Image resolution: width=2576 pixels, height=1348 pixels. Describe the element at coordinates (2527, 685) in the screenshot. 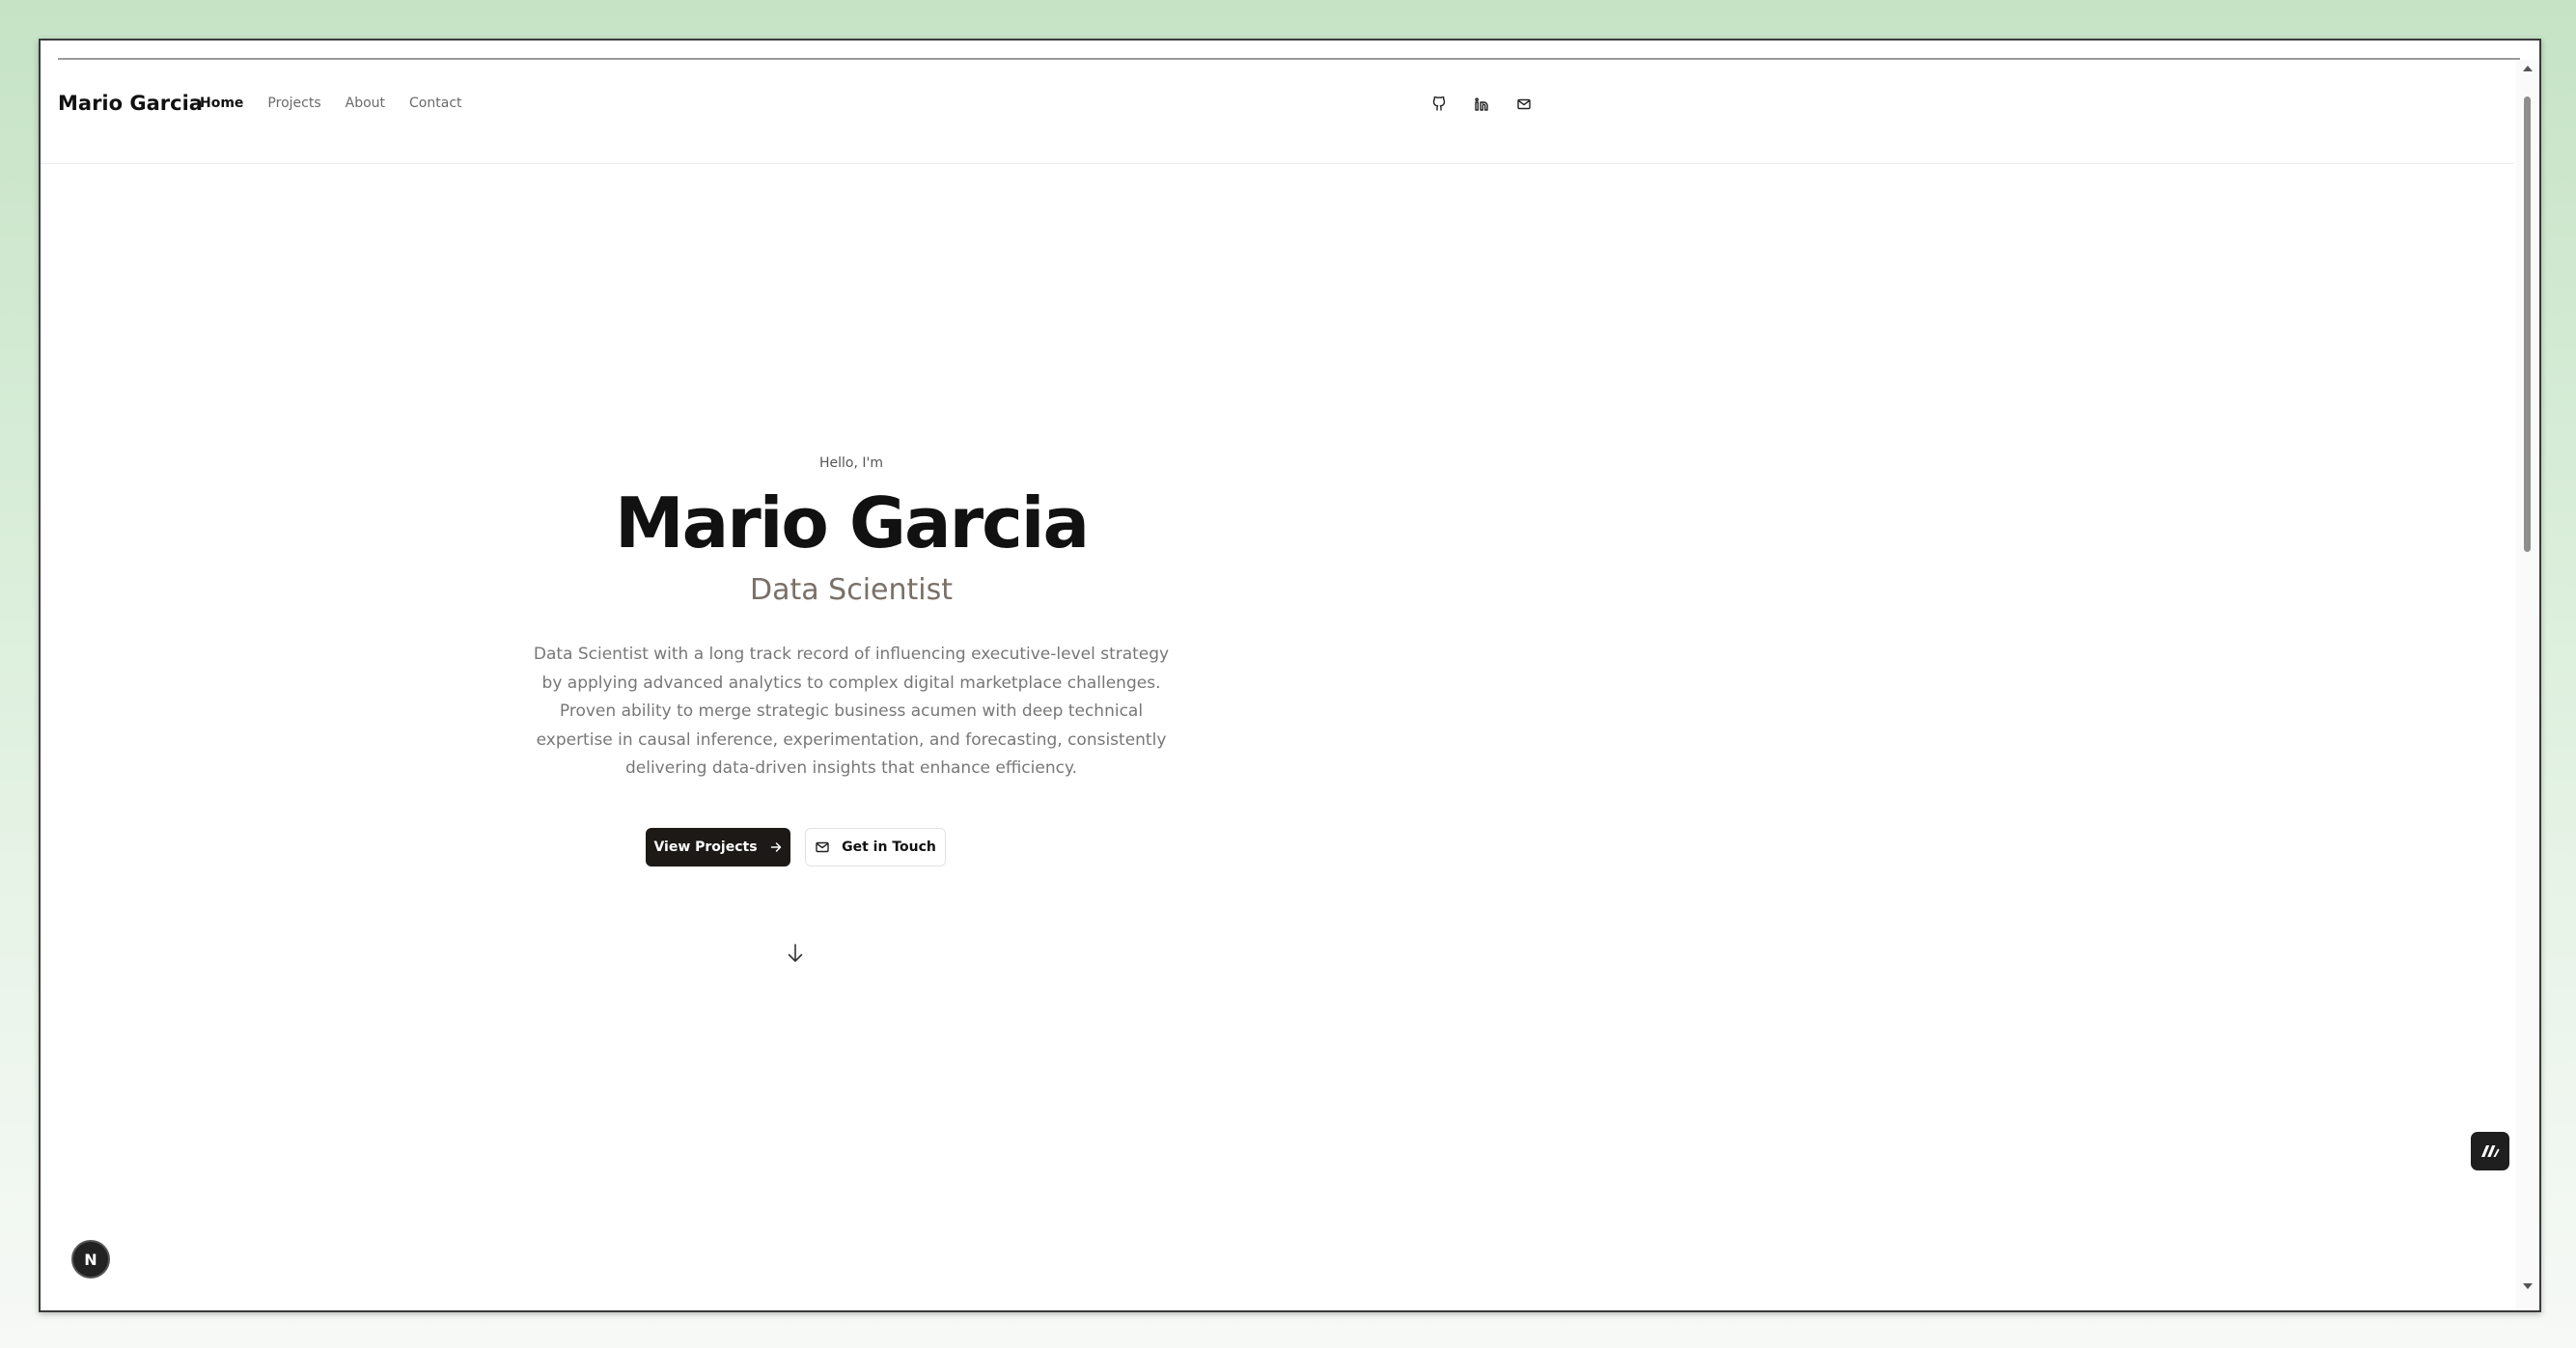

I see `vertical-scrollbar` at that location.